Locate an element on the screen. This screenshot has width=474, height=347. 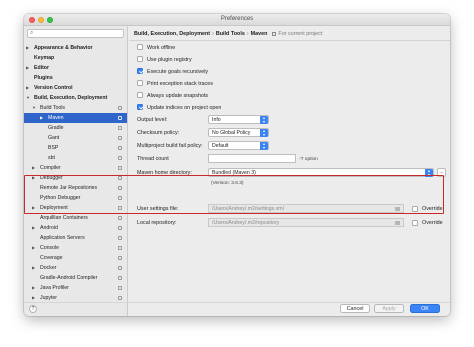
sidebar-item: ▶ Version Control is located at coordinates (75, 88).